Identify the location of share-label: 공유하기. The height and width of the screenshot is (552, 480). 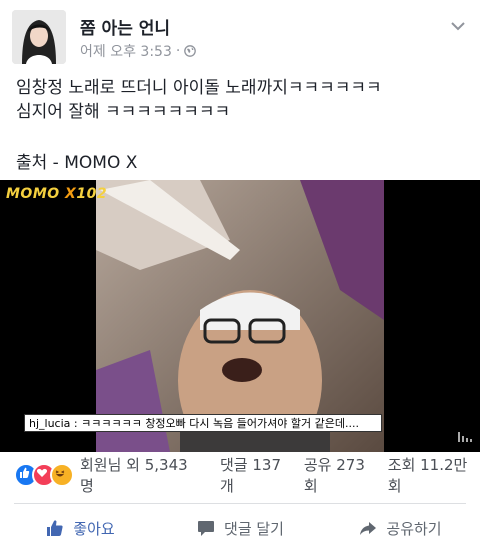
(414, 528).